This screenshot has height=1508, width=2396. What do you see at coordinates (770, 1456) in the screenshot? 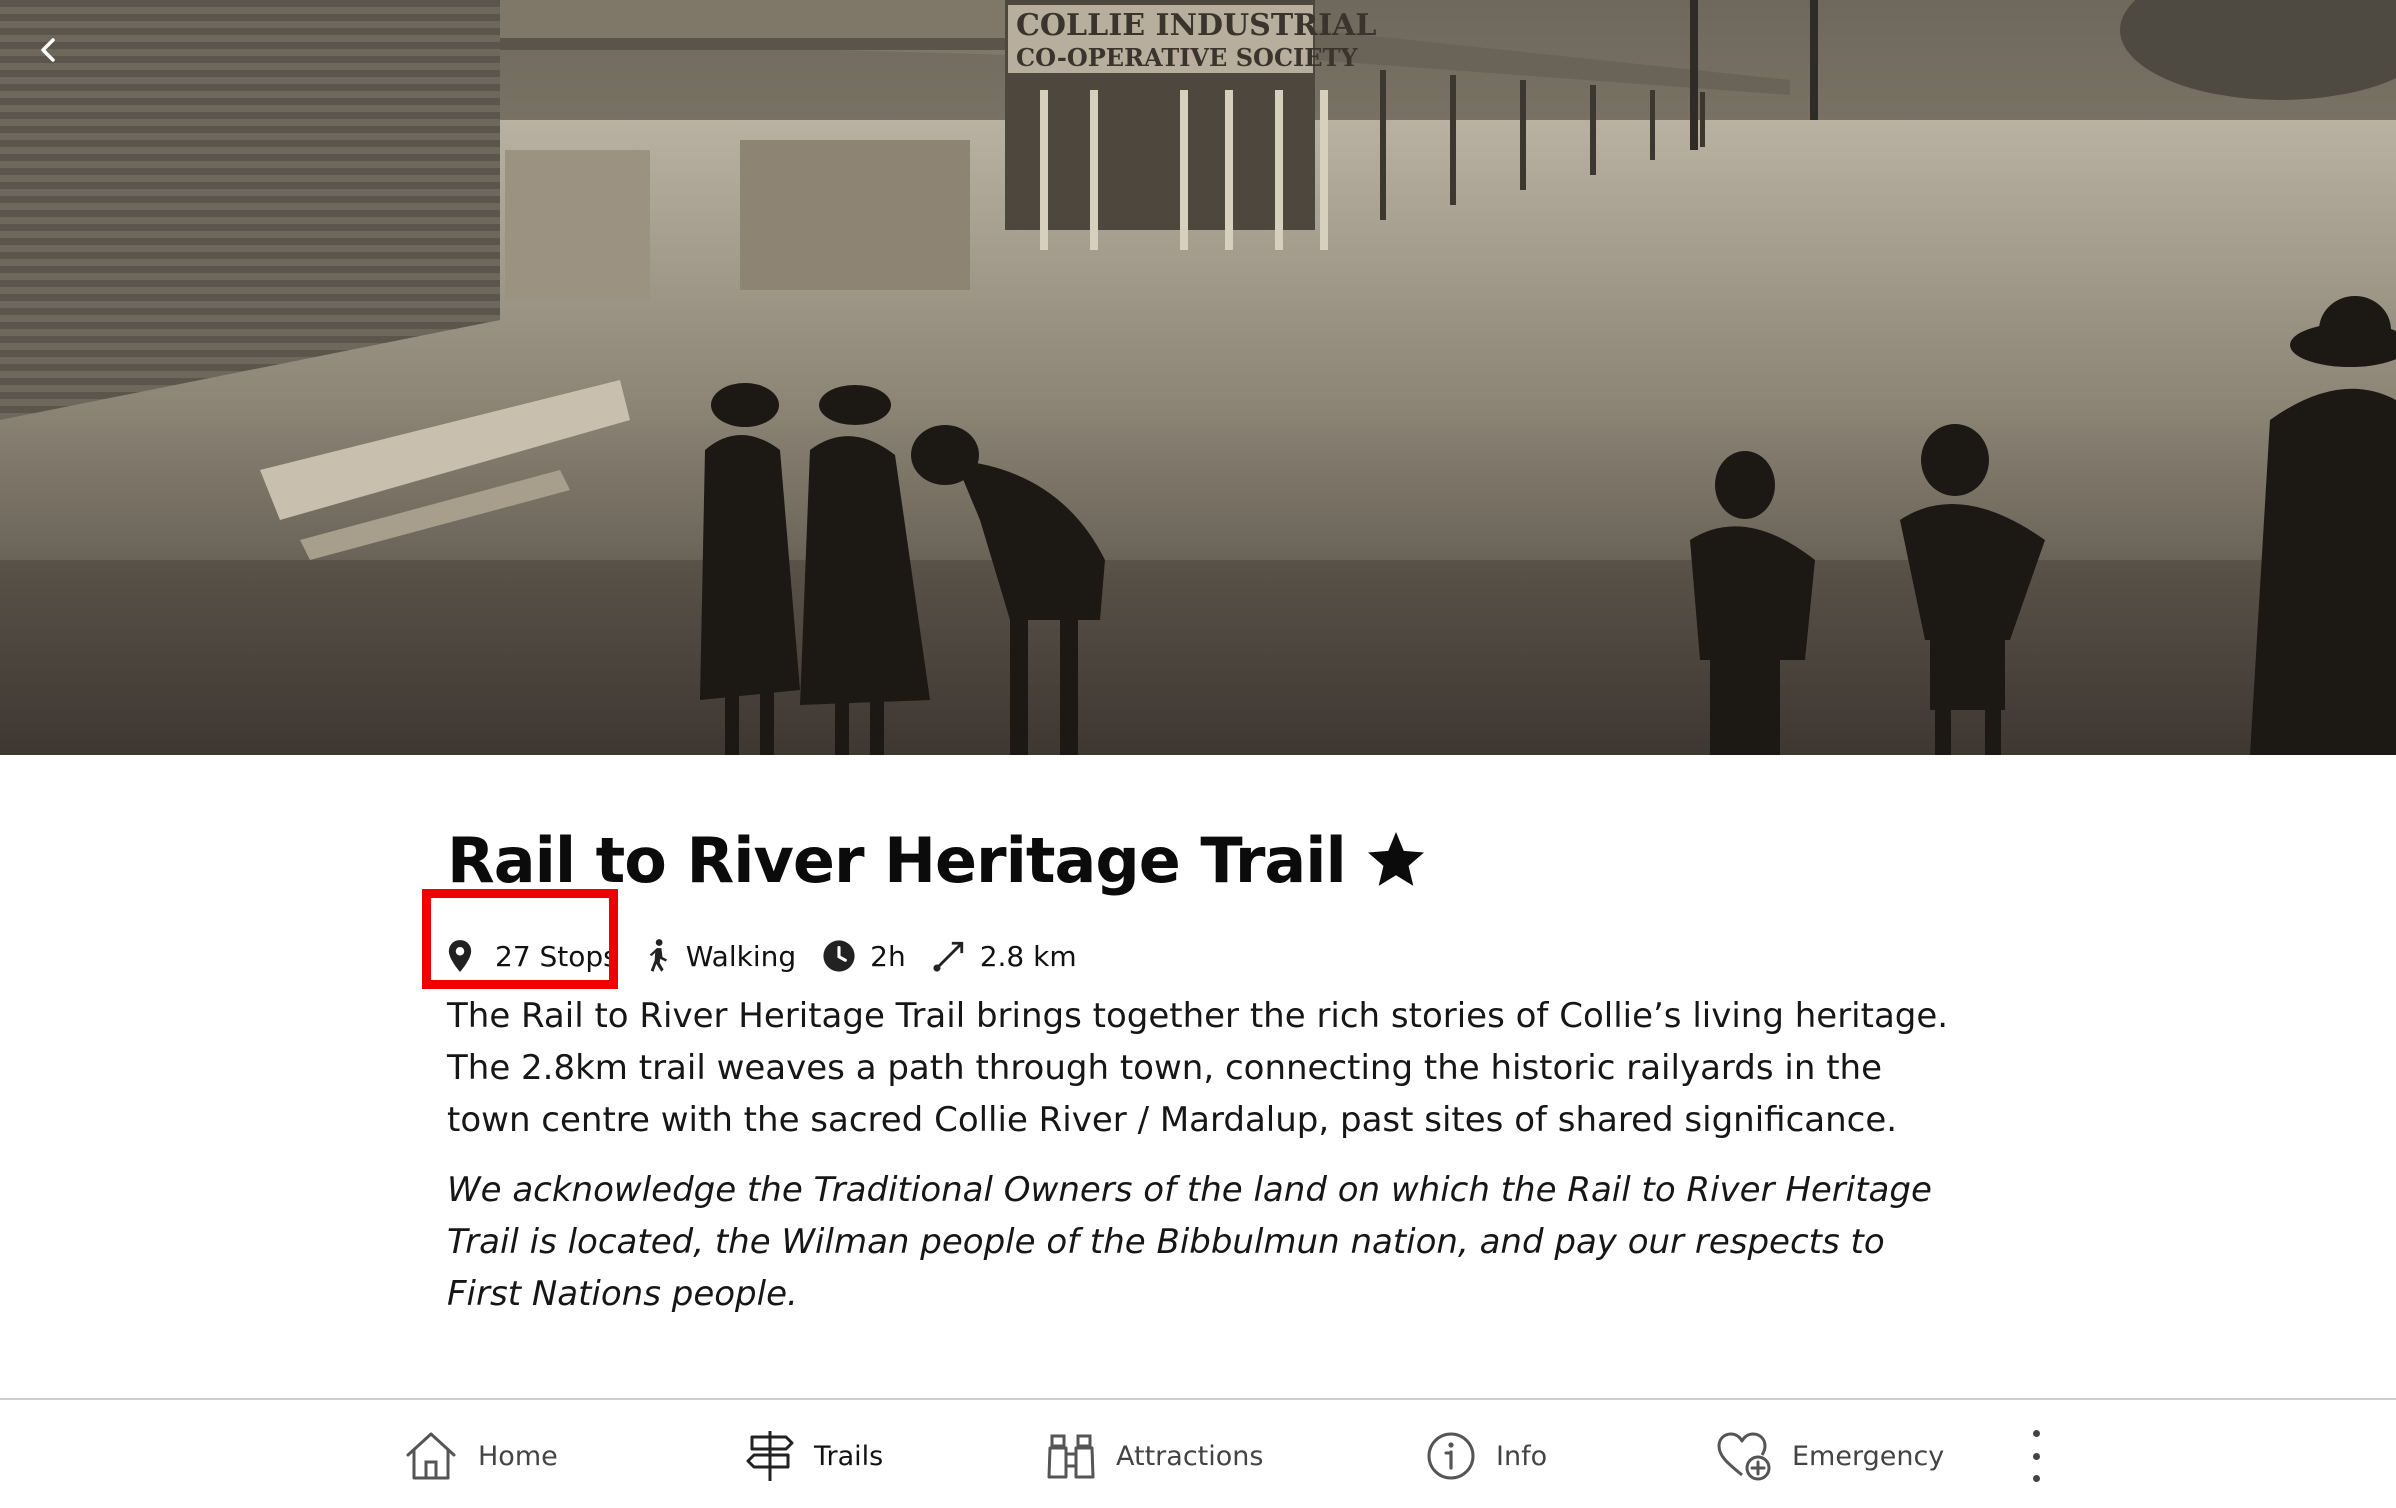
I see `signpost-icon` at bounding box center [770, 1456].